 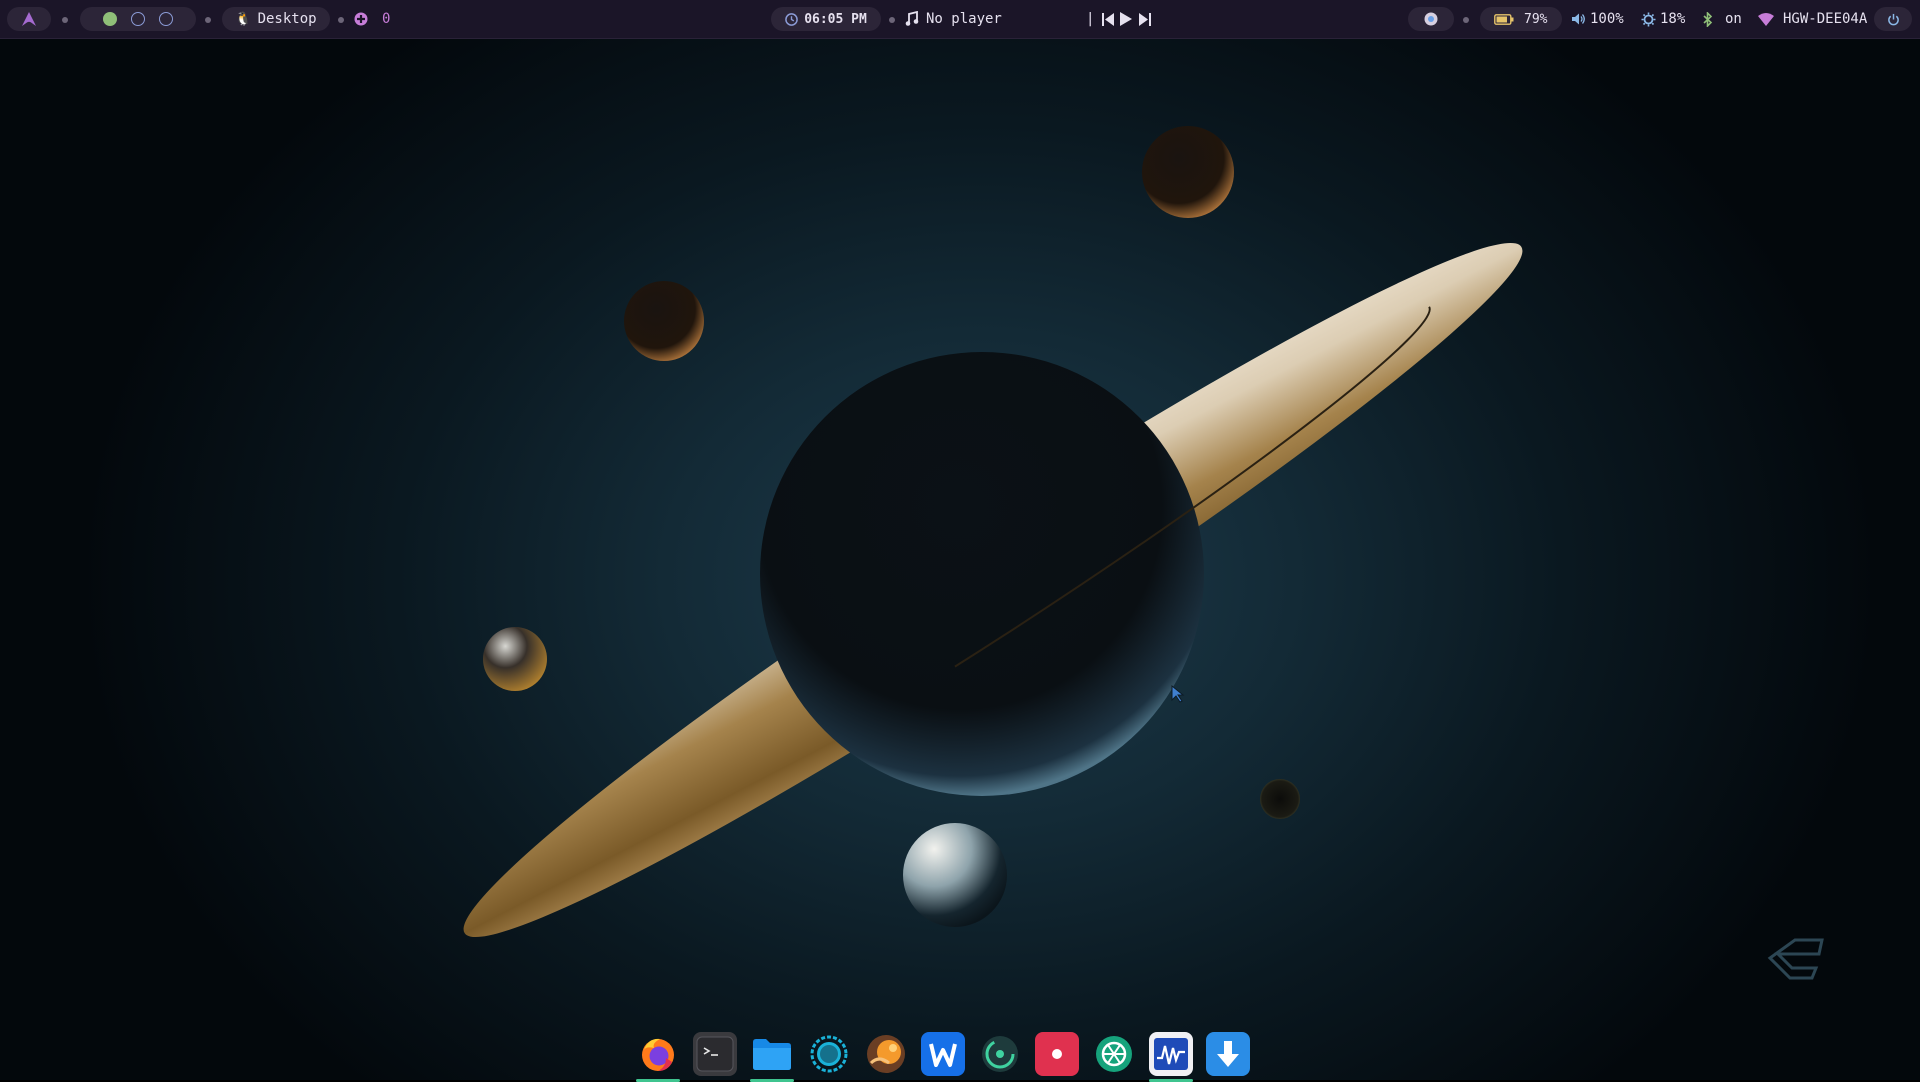 What do you see at coordinates (1521, 19) in the screenshot?
I see `battery-widget: 79%` at bounding box center [1521, 19].